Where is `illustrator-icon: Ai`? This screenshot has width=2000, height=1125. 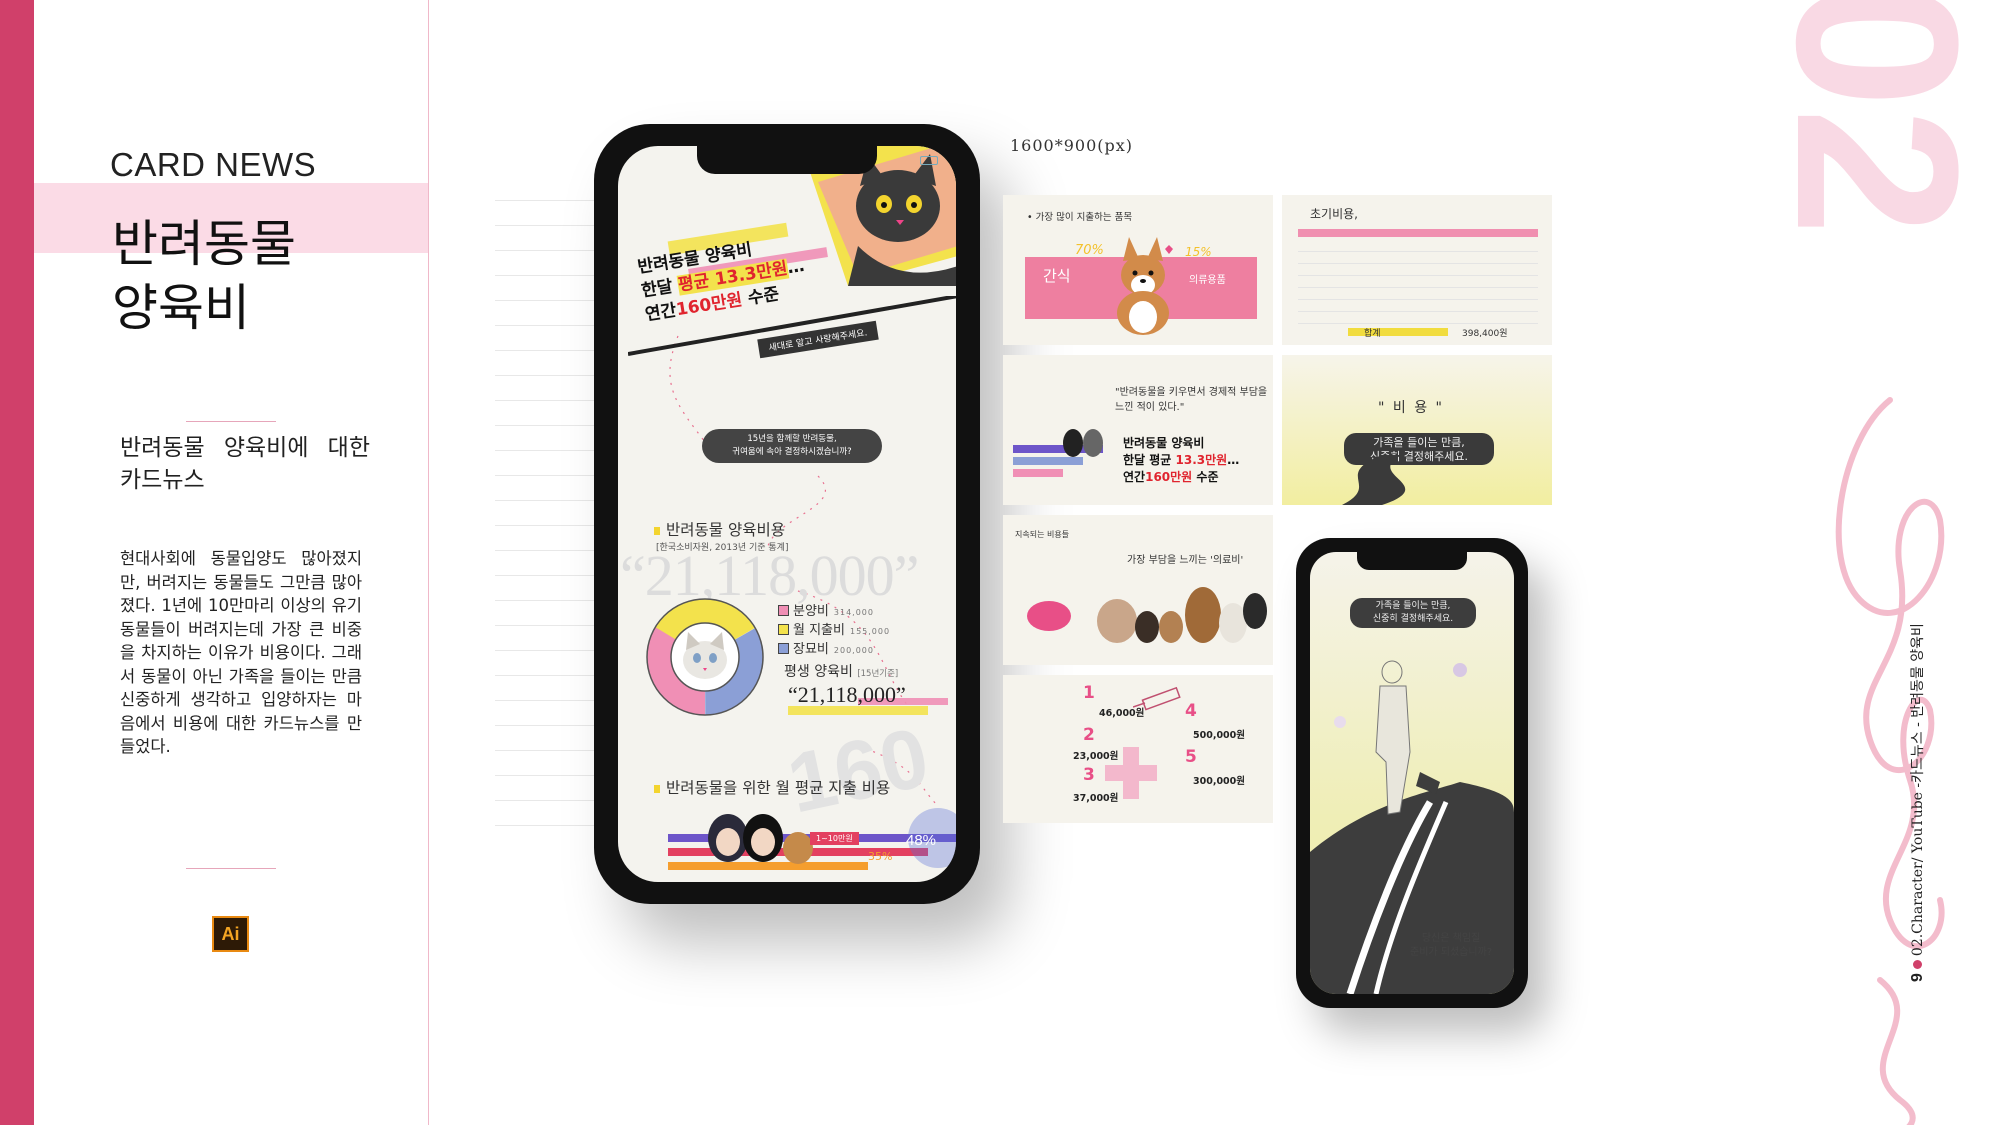
illustrator-icon: Ai is located at coordinates (230, 934).